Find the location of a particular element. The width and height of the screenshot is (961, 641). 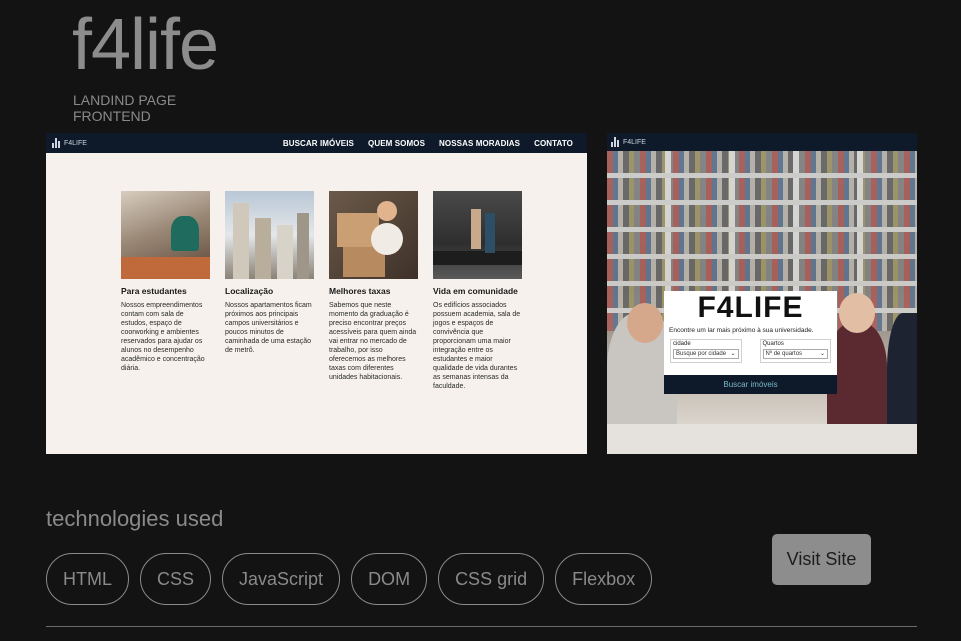

card-title: Melhores taxas is located at coordinates (360, 291).